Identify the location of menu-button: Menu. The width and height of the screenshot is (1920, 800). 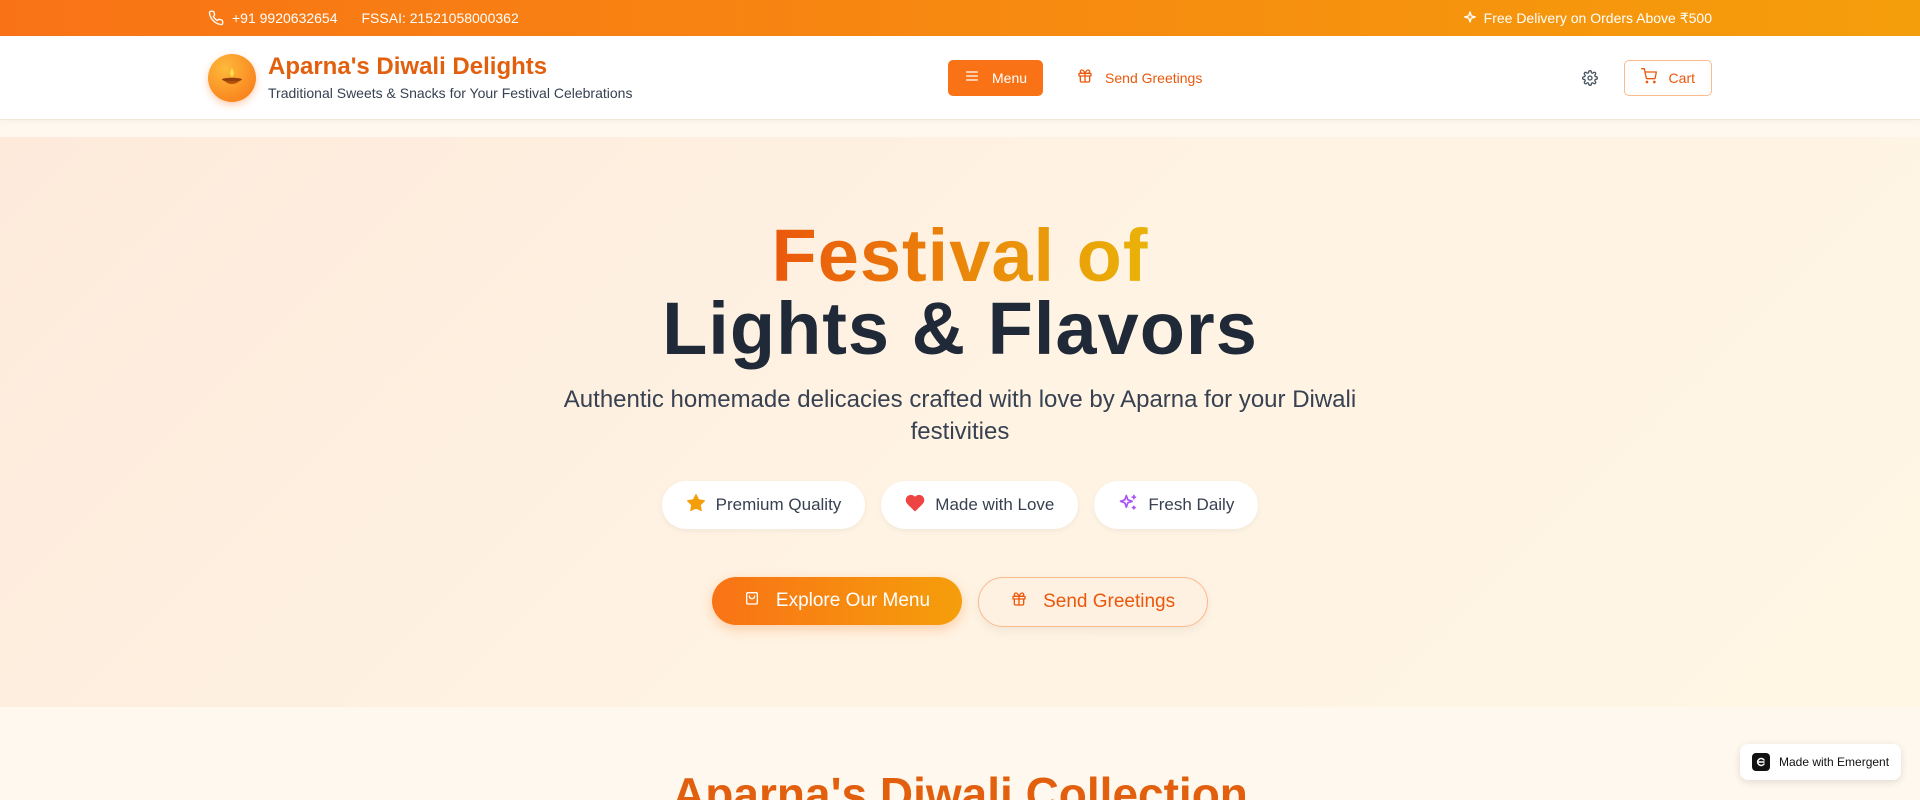
(996, 77).